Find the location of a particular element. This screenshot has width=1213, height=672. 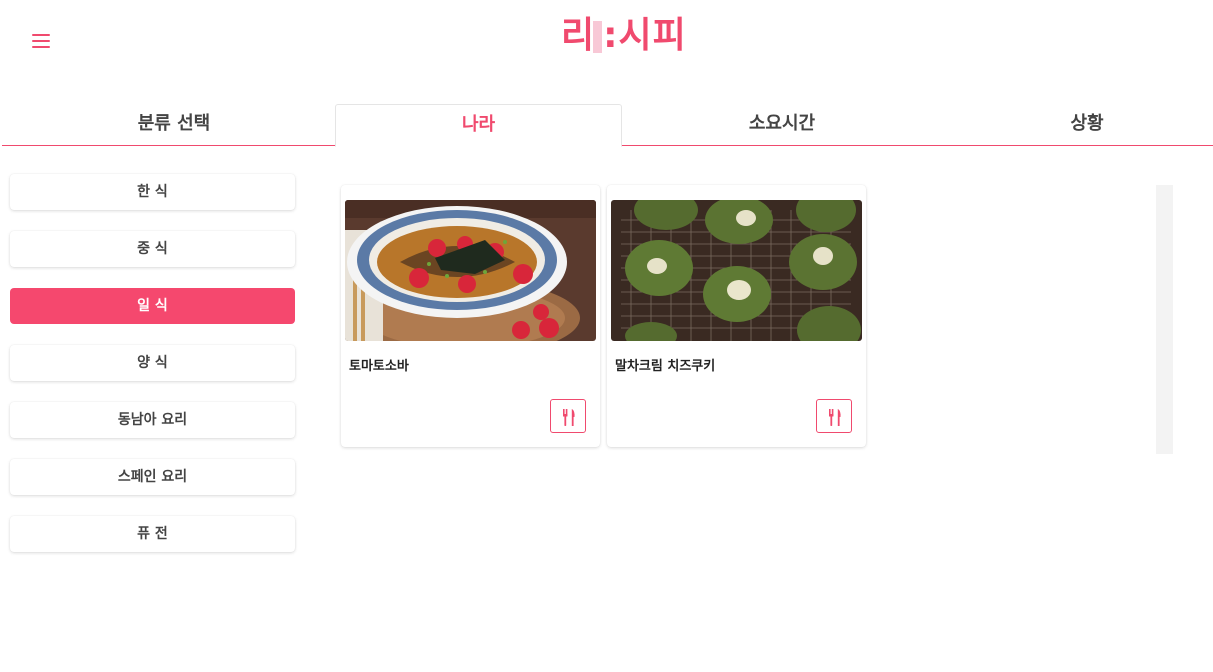

scrollbar is located at coordinates (1164, 319).